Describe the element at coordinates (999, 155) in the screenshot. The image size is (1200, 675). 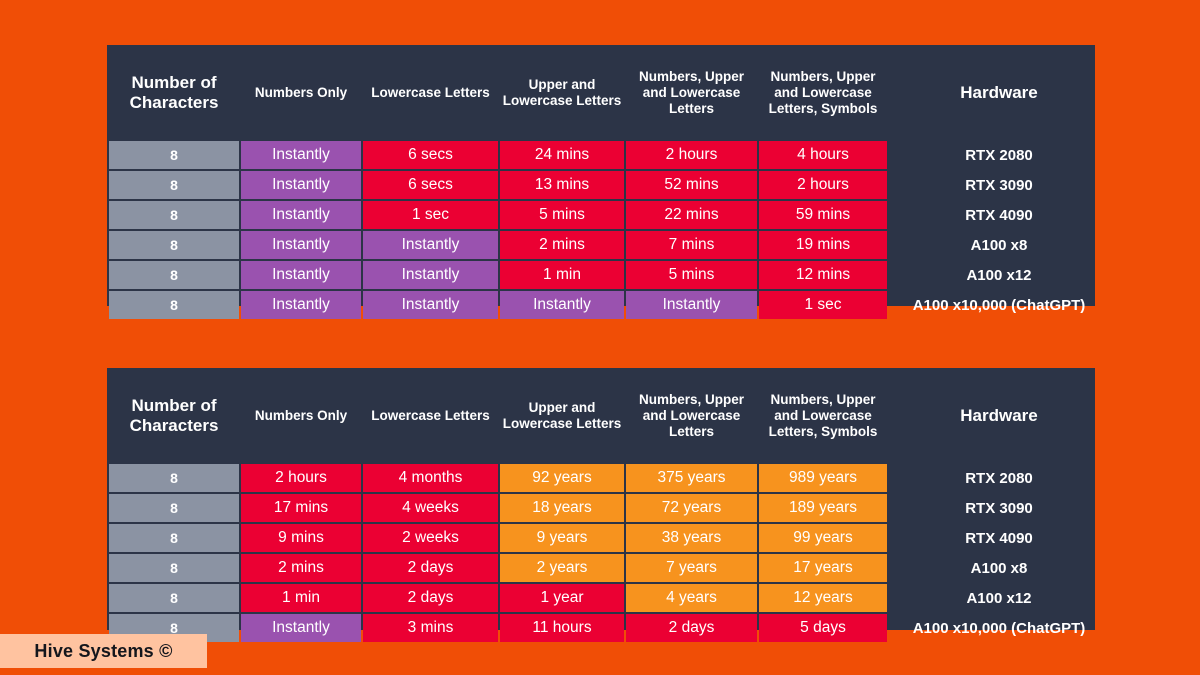
I see `cell-hardware: RTX 2080` at that location.